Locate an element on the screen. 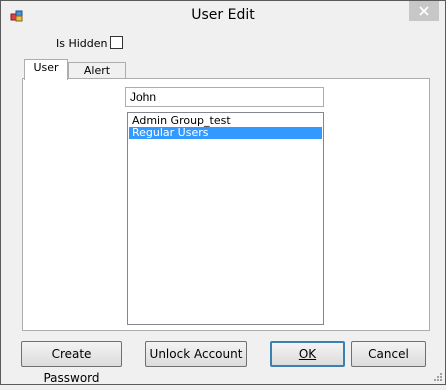 Image resolution: width=446 pixels, height=390 pixels. tab-user-label: User is located at coordinates (46, 67).